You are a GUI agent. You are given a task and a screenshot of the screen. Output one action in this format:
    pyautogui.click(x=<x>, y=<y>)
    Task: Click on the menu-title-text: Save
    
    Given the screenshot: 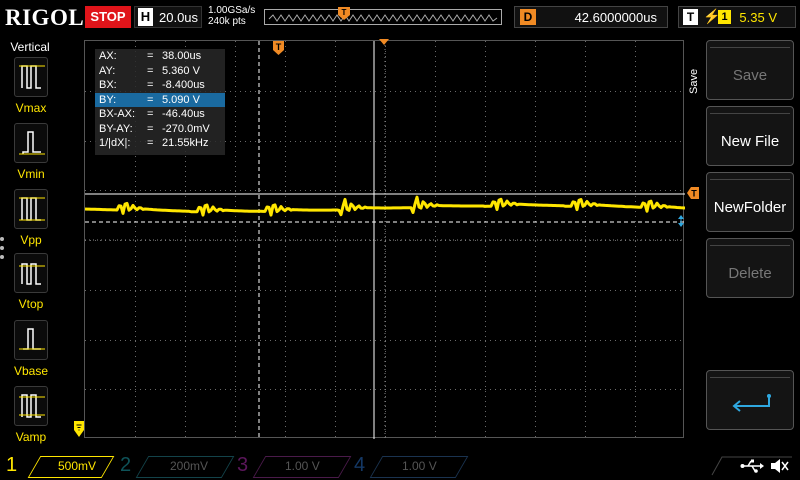 What is the action you would take?
    pyautogui.click(x=694, y=81)
    